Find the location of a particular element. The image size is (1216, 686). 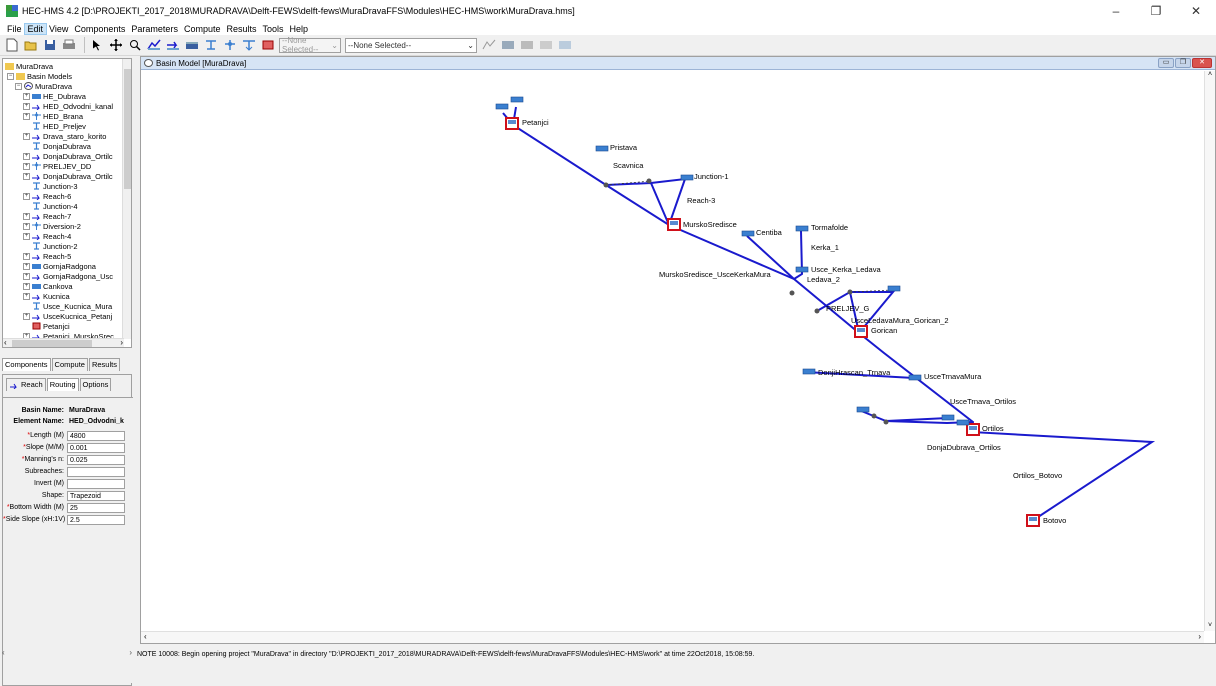

menu-parameters: Parameters is located at coordinates (154, 29).